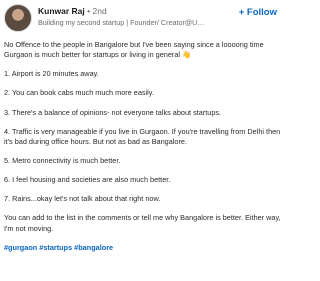  What do you see at coordinates (20, 247) in the screenshot?
I see `hashtag-gurgaon: #gurgaon` at bounding box center [20, 247].